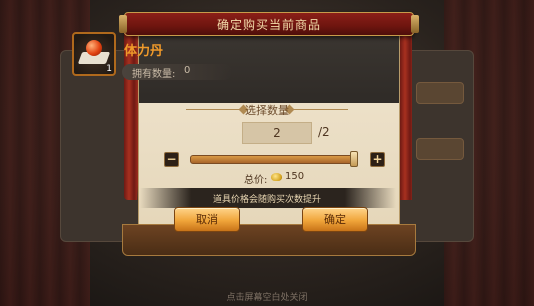 The width and height of the screenshot is (534, 306). What do you see at coordinates (377, 159) in the screenshot?
I see `increase-button: +` at bounding box center [377, 159].